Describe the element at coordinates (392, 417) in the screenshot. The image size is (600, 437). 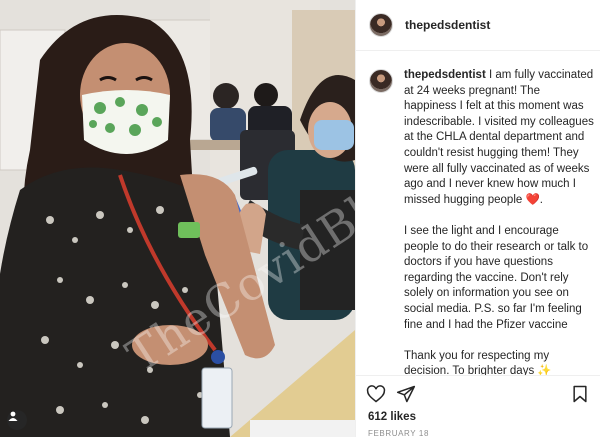
I see `likes-count: 612 likes` at that location.